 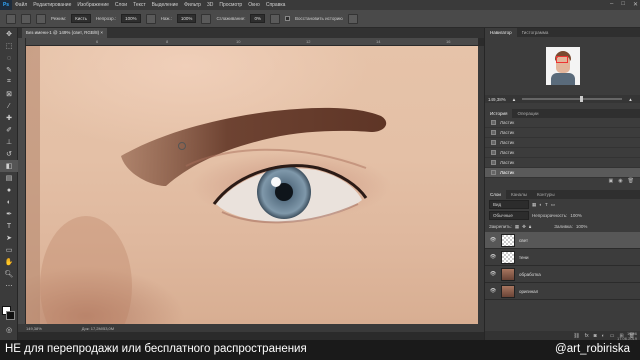 What do you see at coordinates (9, 166) in the screenshot?
I see `eraser-tool-icon: ◧` at bounding box center [9, 166].